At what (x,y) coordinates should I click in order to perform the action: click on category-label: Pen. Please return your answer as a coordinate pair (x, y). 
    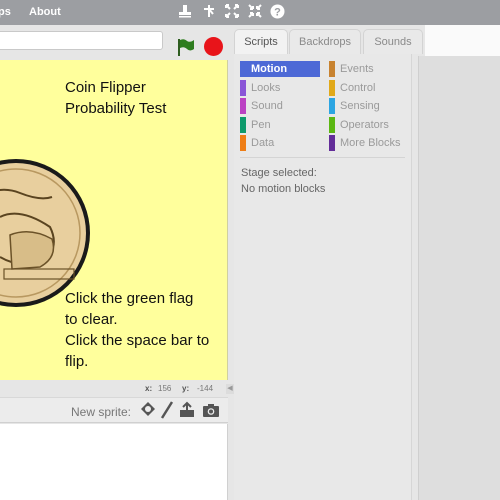
    Looking at the image, I should click on (261, 125).